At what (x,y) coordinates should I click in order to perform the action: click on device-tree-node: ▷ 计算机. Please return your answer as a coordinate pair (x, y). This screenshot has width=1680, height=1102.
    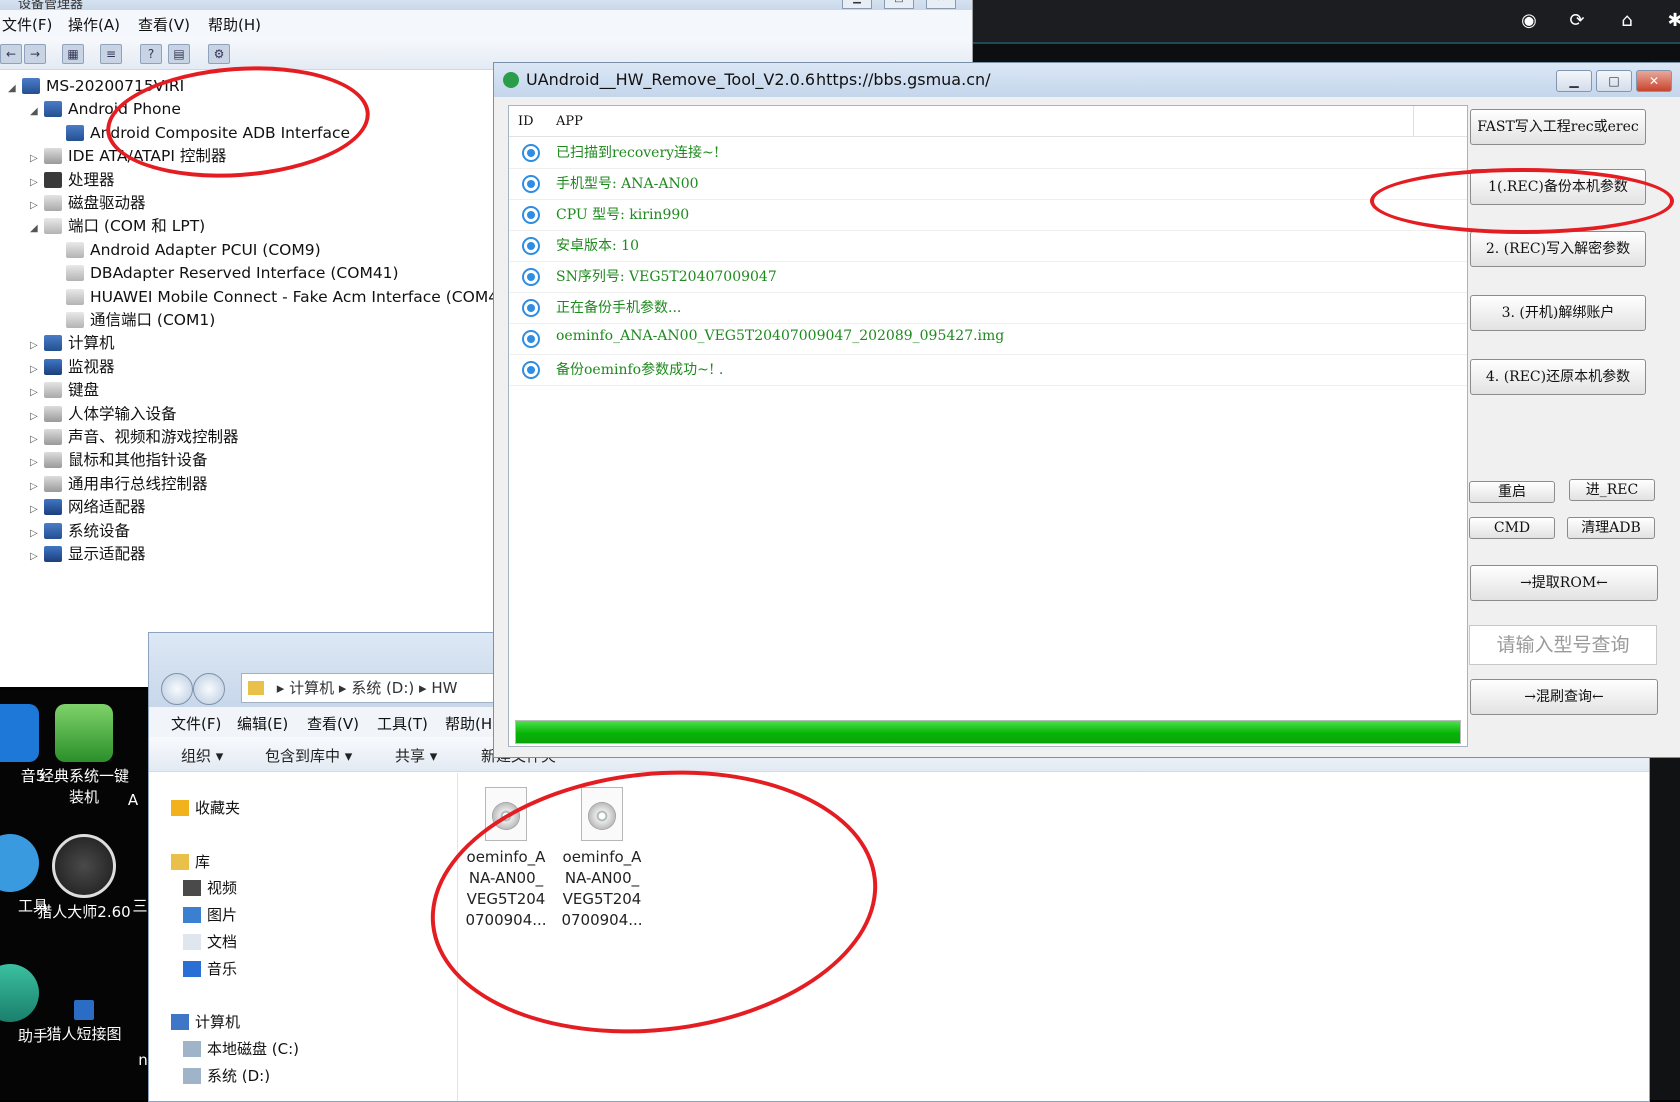
    Looking at the image, I should click on (72, 343).